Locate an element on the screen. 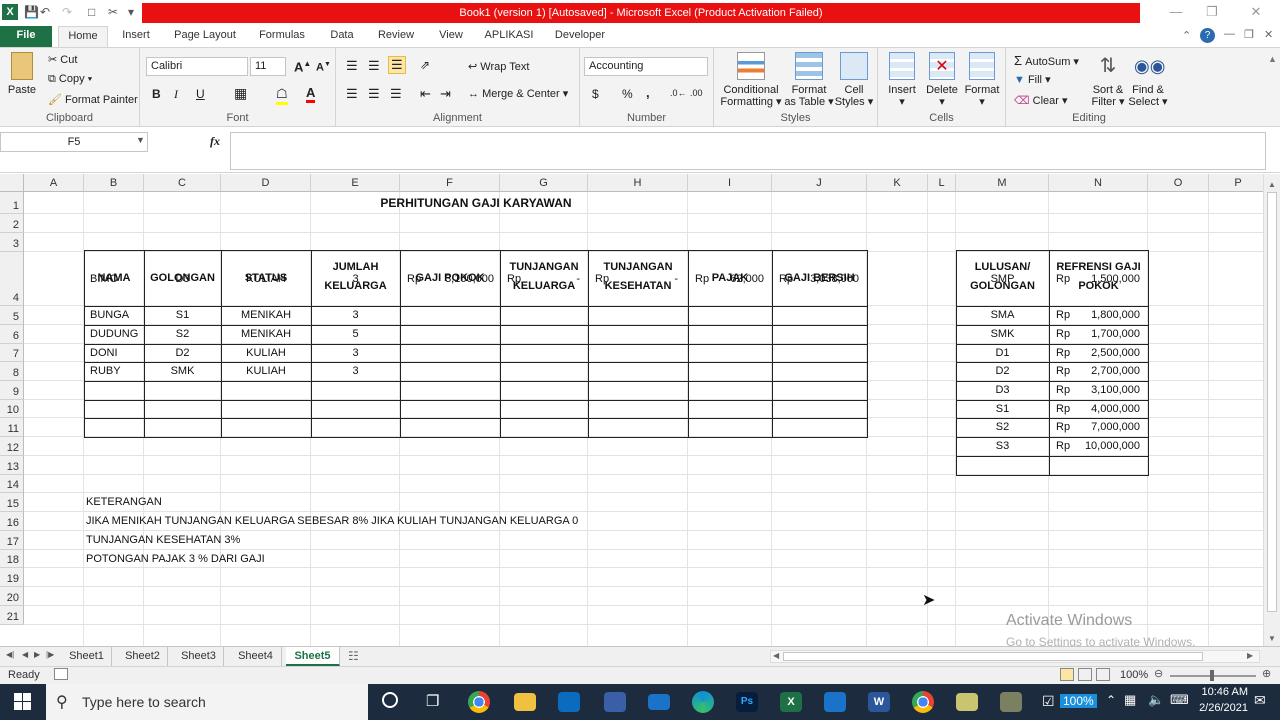 Image resolution: width=1280 pixels, height=720 pixels. clock-time: 10:46 AM is located at coordinates (1212, 692).